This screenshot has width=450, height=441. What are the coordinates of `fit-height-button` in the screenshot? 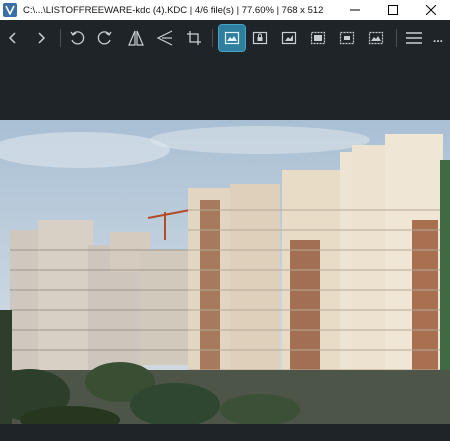 It's located at (347, 38).